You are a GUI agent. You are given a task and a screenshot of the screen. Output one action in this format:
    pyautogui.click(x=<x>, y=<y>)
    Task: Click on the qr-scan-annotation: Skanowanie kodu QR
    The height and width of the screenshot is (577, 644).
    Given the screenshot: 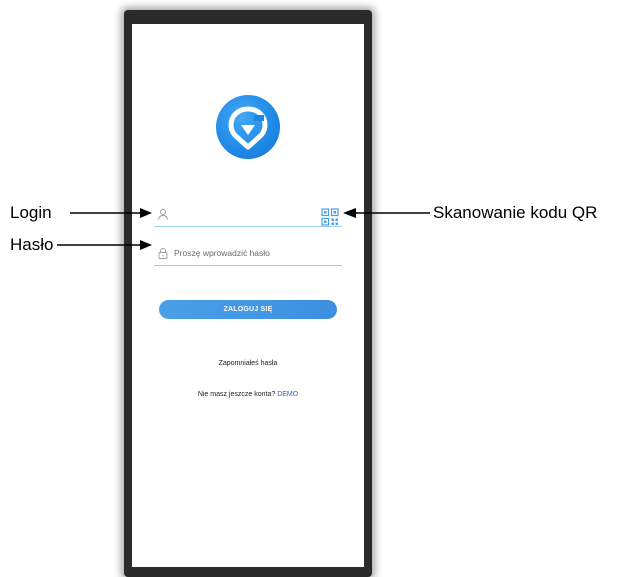 What is the action you would take?
    pyautogui.click(x=515, y=212)
    